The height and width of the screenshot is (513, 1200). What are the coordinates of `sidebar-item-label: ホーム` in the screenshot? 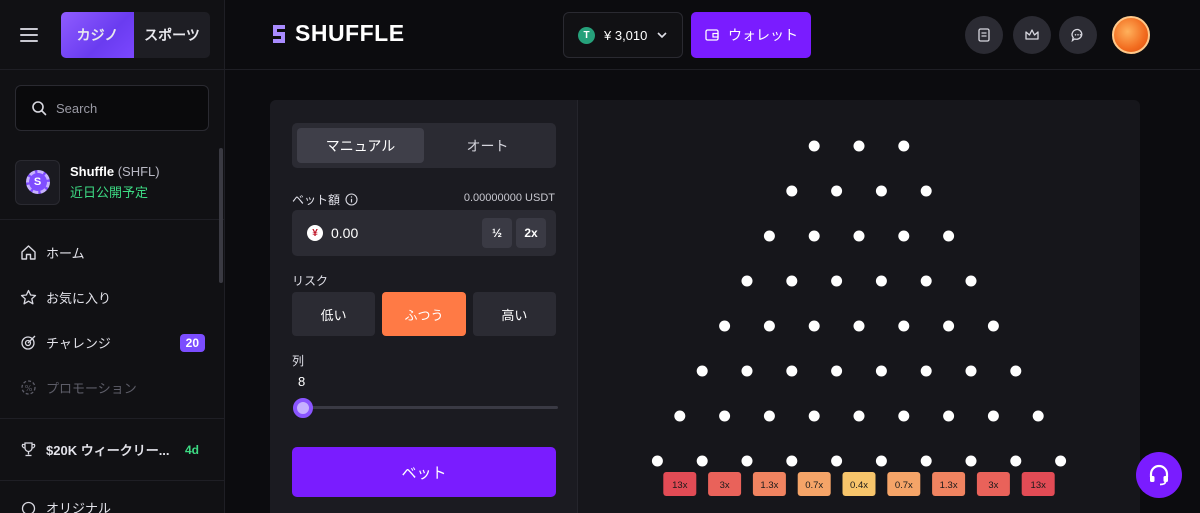 It's located at (65, 253).